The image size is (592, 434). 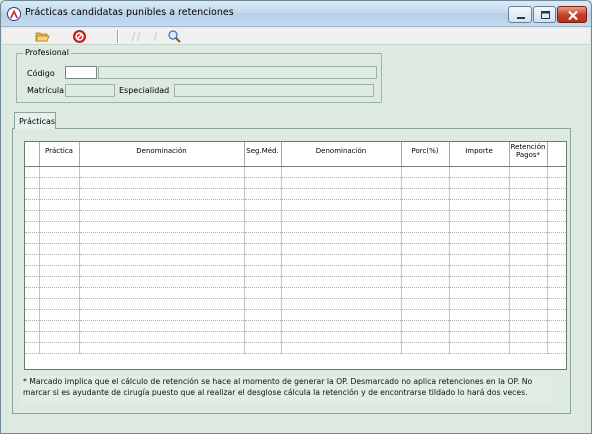 What do you see at coordinates (572, 14) in the screenshot?
I see `close-button` at bounding box center [572, 14].